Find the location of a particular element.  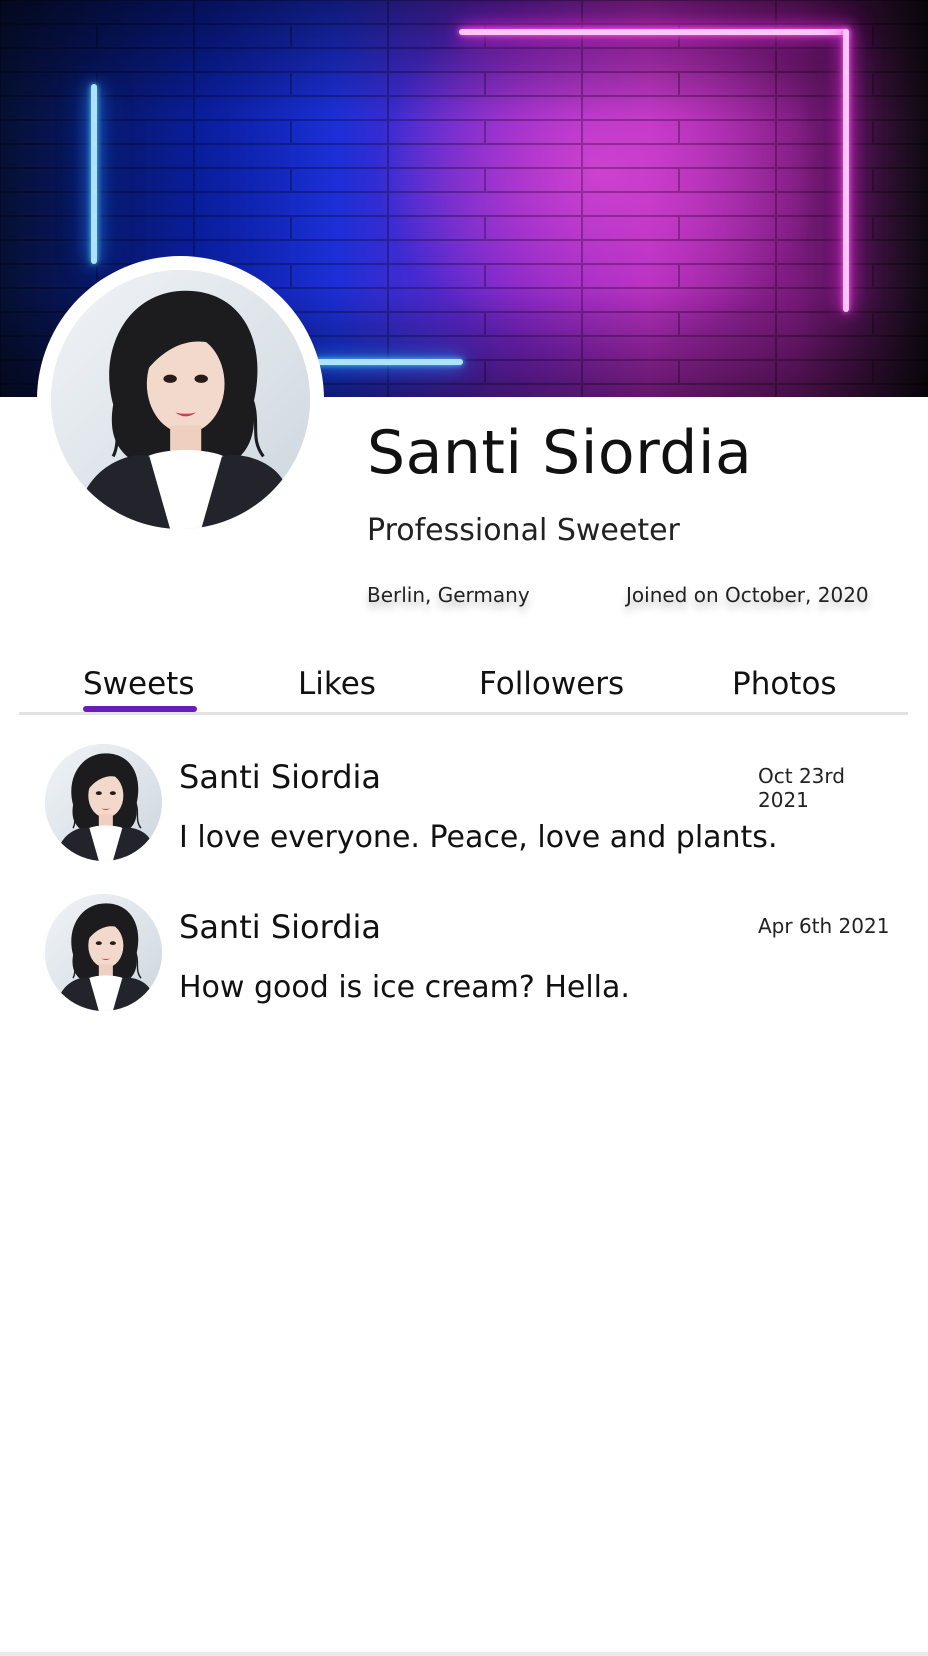

bottom-divider is located at coordinates (464, 1654).